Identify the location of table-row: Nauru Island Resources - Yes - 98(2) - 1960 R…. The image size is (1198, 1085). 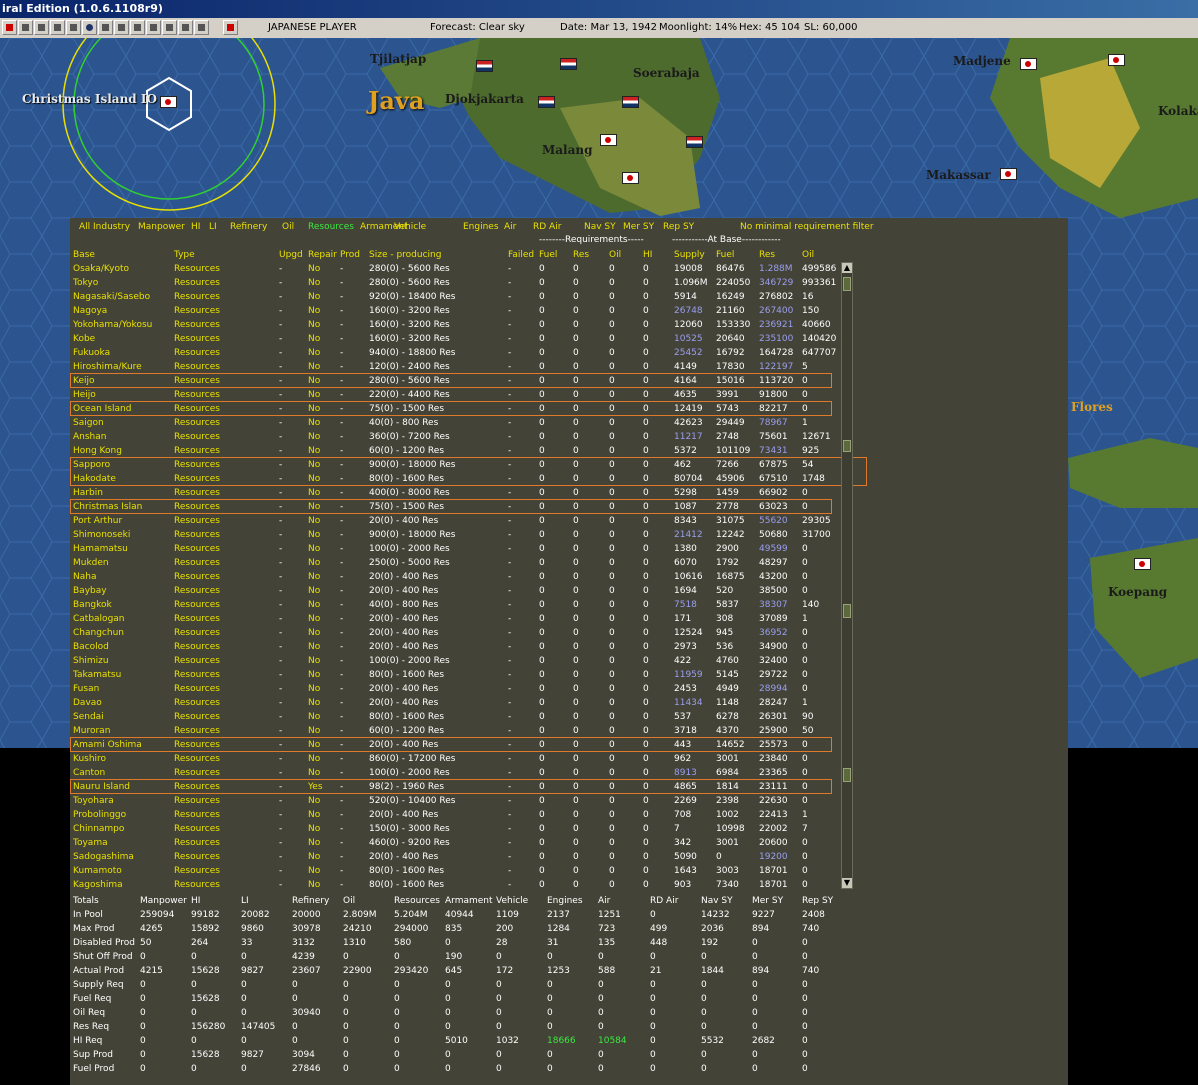
(460, 787).